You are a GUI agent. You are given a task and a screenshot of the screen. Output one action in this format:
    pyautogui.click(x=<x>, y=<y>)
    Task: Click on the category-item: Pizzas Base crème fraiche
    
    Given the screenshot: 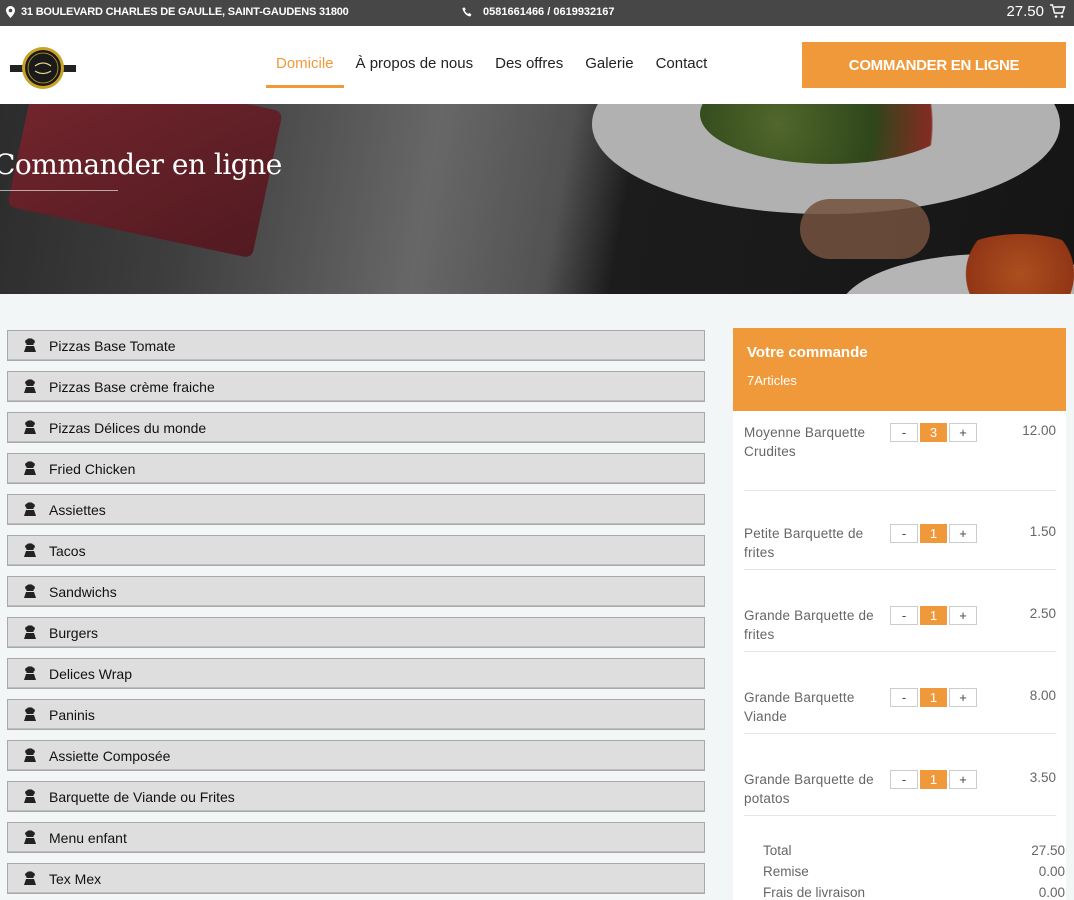 What is the action you would take?
    pyautogui.click(x=356, y=386)
    